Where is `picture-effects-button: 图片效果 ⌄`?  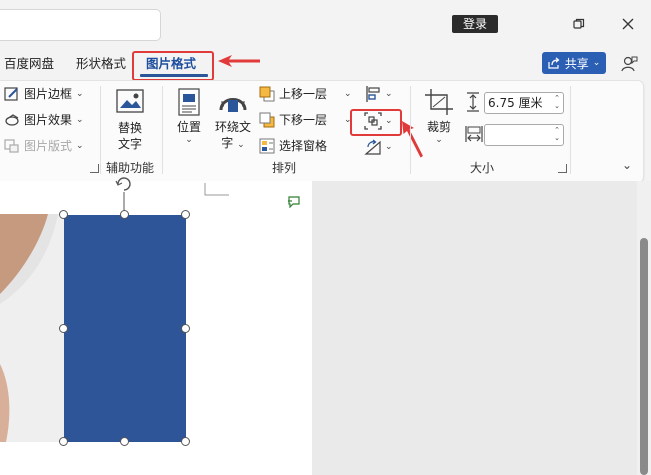
picture-effects-button: 图片效果 ⌄ is located at coordinates (44, 120).